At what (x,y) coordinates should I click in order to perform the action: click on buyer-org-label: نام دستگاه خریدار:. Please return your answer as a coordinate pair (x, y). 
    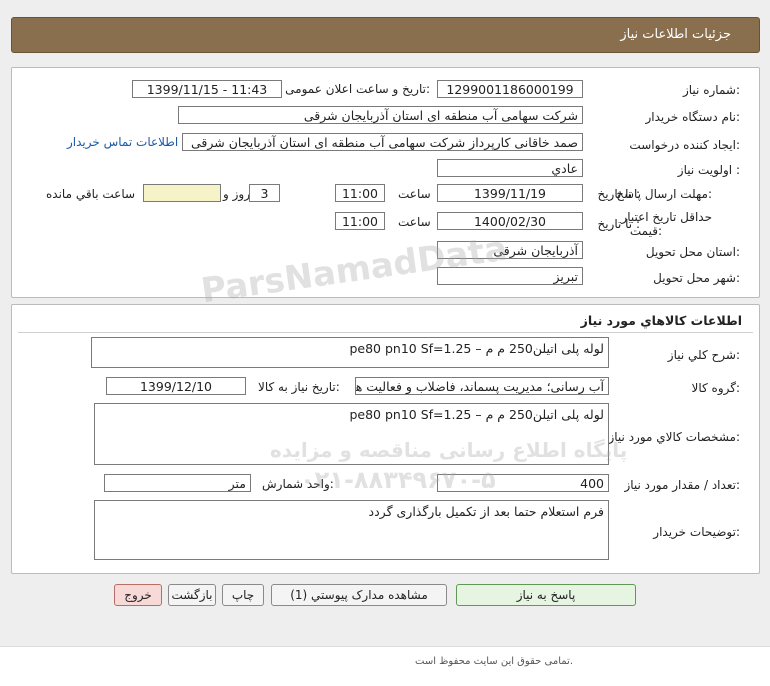
    Looking at the image, I should click on (693, 117).